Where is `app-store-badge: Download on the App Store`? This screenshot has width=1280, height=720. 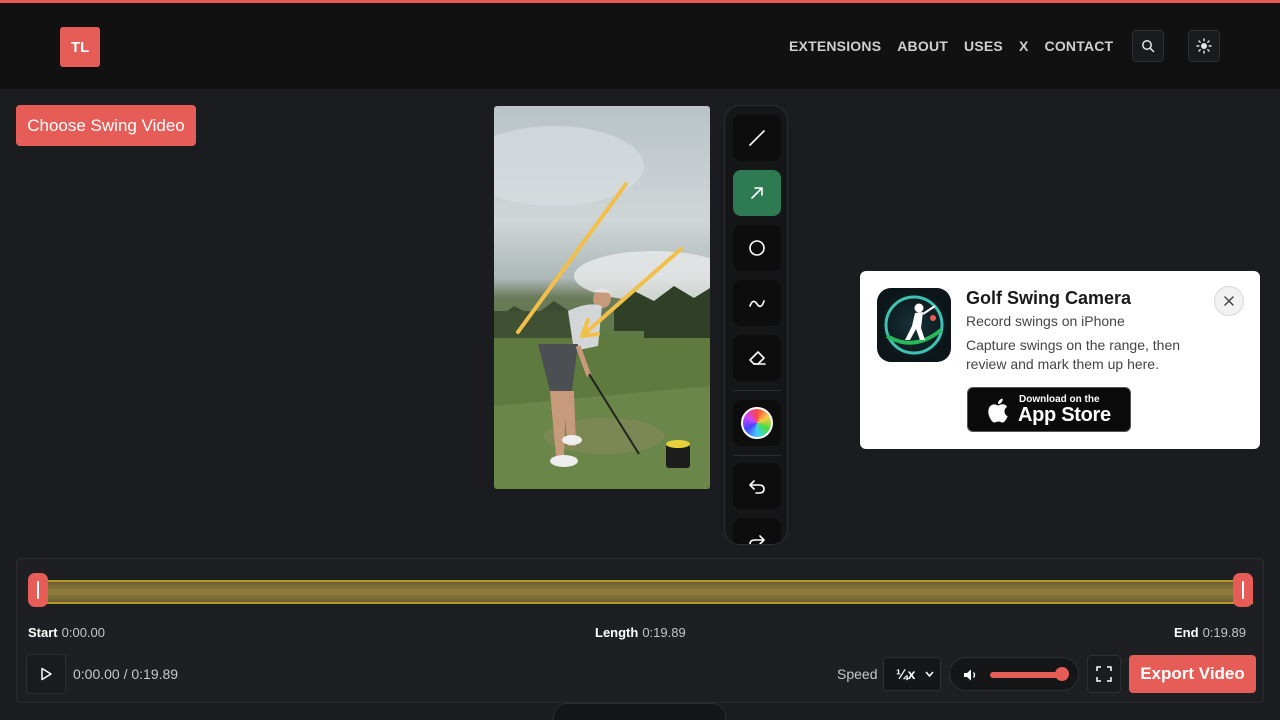
app-store-badge: Download on the App Store is located at coordinates (1049, 409).